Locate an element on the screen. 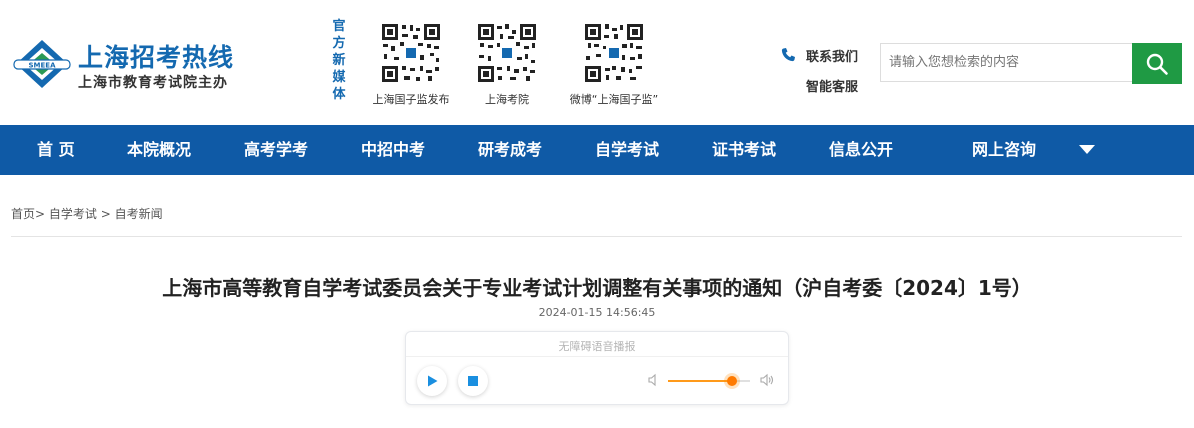  volume-down-icon is located at coordinates (654, 380).